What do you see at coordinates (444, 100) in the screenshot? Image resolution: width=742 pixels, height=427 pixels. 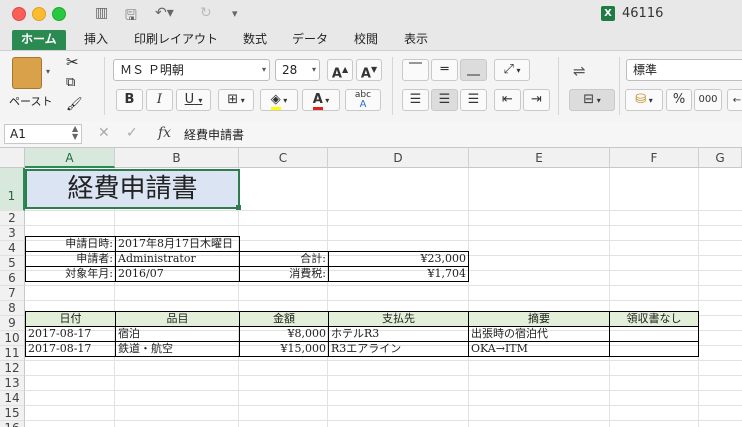 I see `align-center-button: ☰` at bounding box center [444, 100].